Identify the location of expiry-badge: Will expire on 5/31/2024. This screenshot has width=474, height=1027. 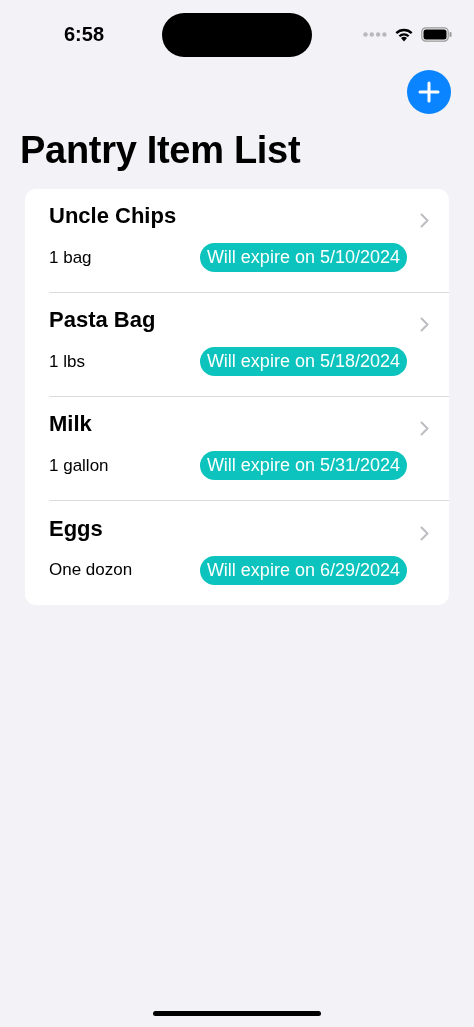
(303, 465).